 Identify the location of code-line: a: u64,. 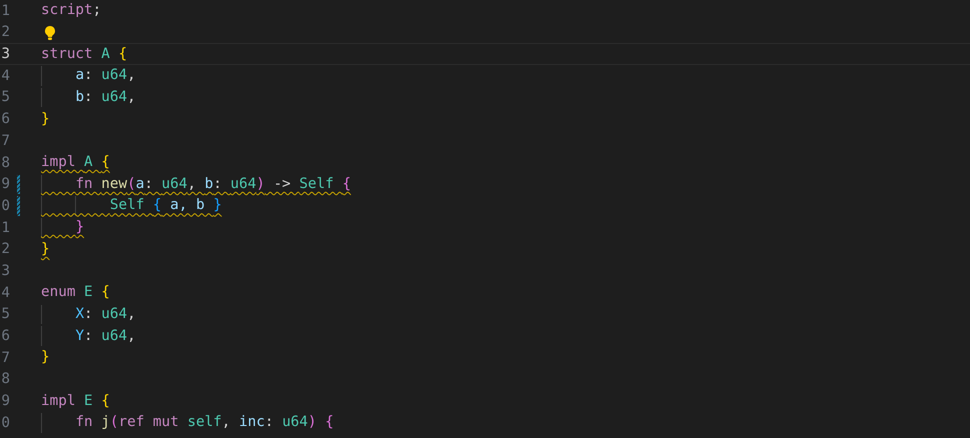
(105, 75).